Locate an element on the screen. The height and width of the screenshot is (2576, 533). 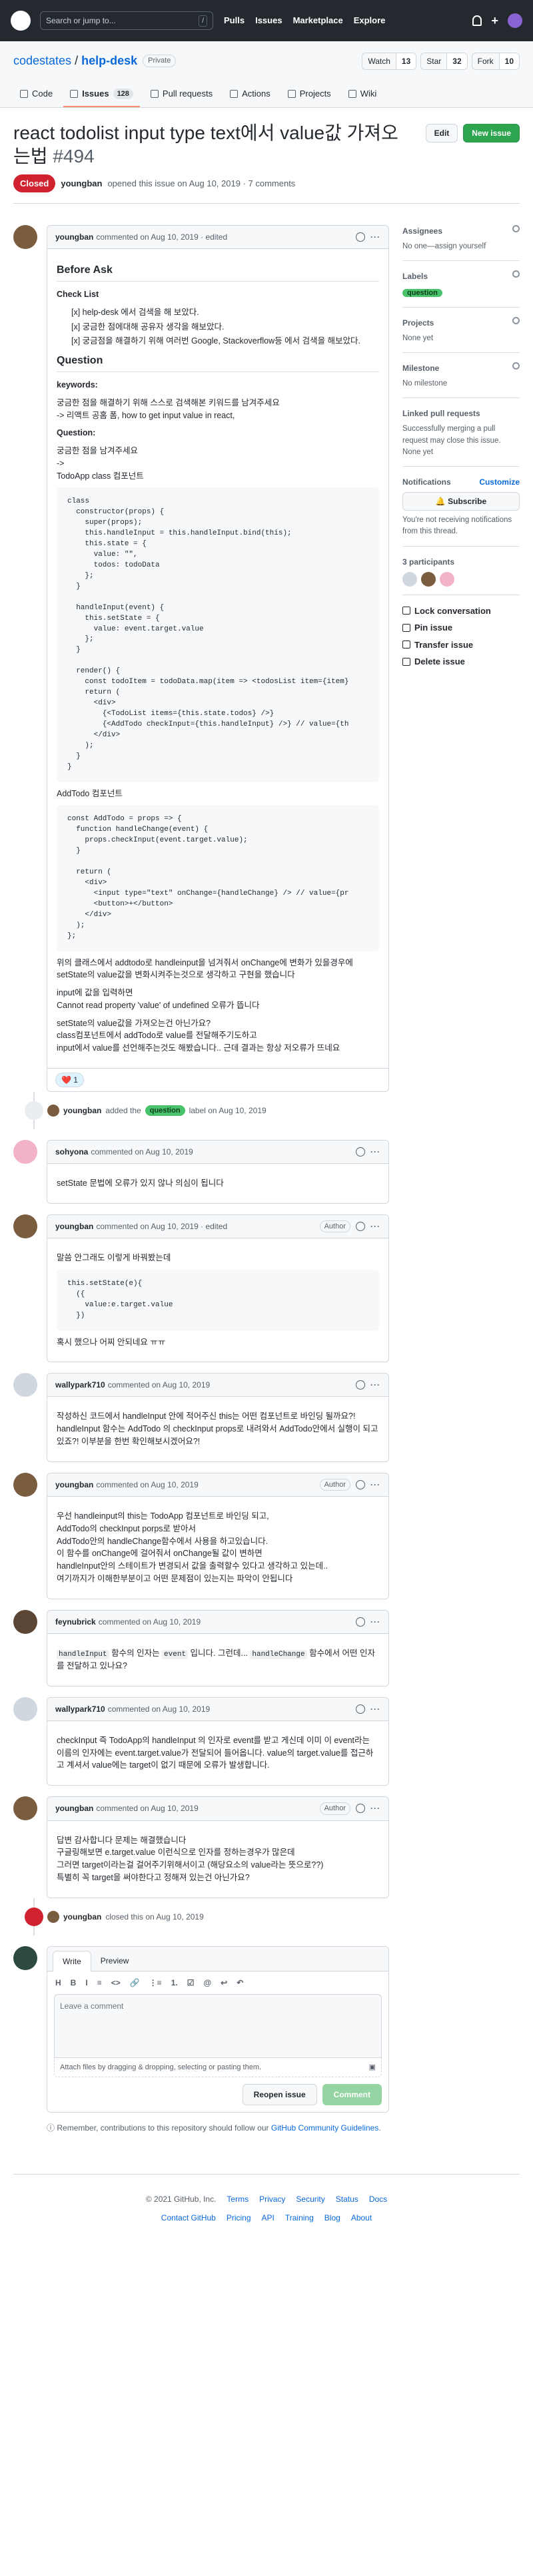
delete-issue-button: Delete issue is located at coordinates (461, 662).